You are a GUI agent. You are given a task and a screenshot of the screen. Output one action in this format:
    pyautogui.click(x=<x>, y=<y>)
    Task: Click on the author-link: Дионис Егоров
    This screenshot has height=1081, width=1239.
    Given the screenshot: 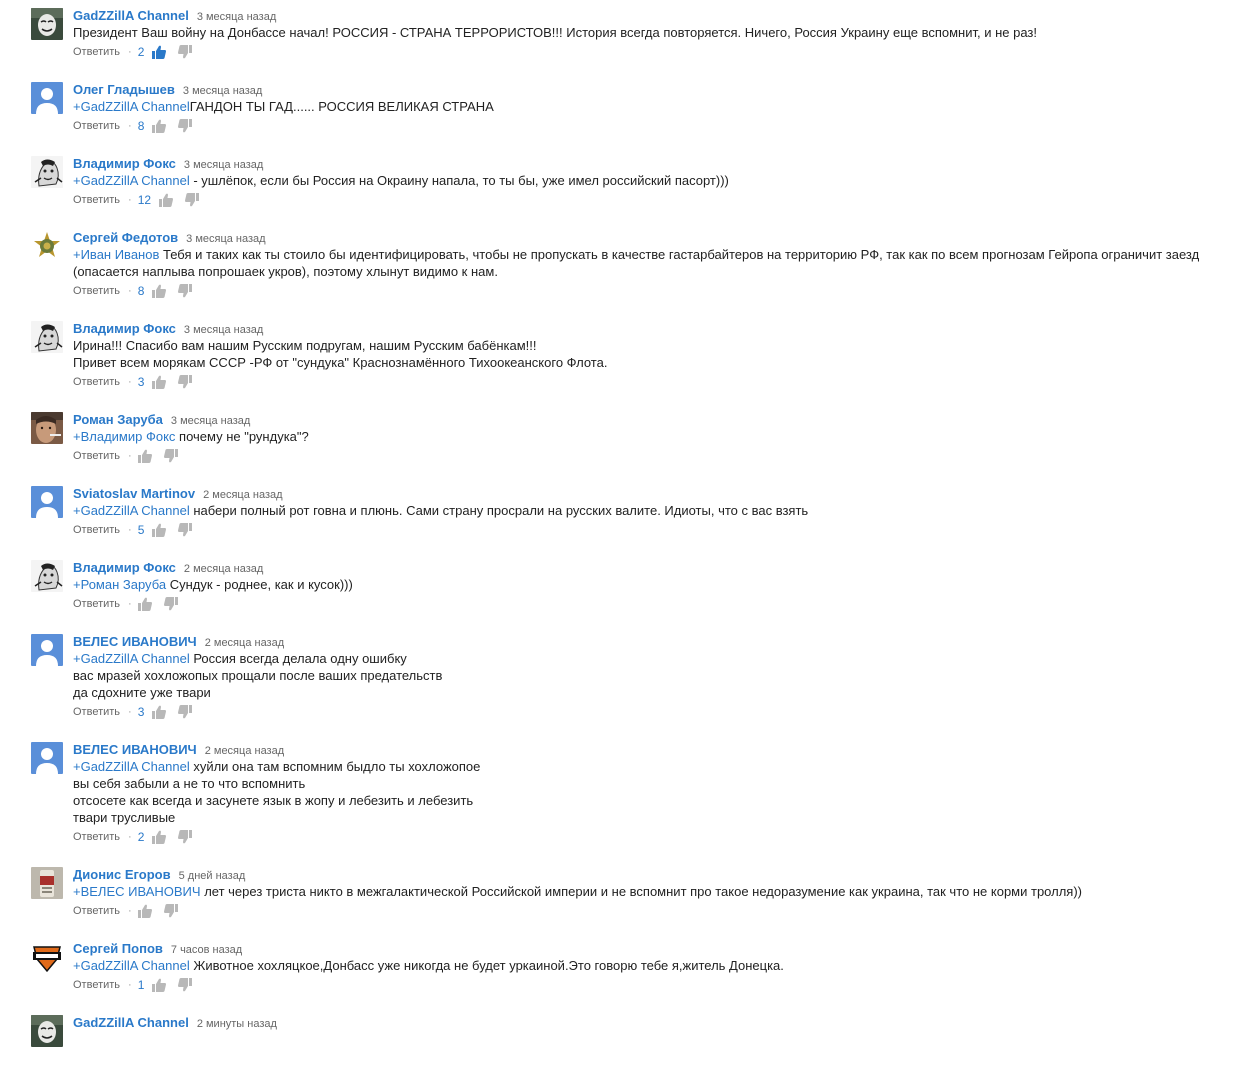 What is the action you would take?
    pyautogui.click(x=122, y=874)
    